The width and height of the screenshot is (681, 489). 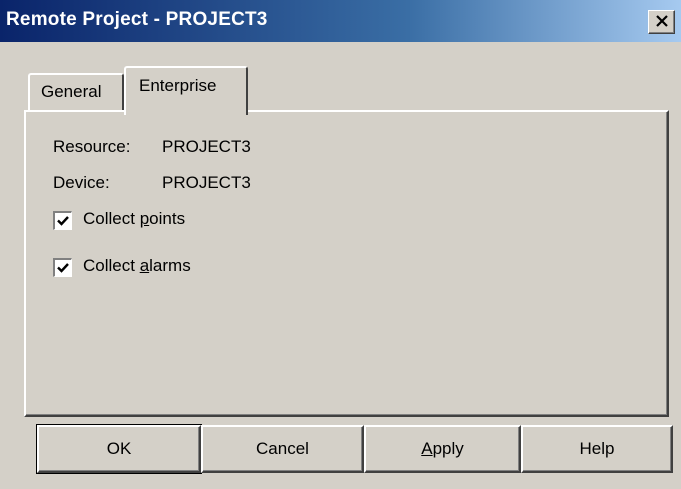 What do you see at coordinates (92, 146) in the screenshot?
I see `resource-label: Resource:` at bounding box center [92, 146].